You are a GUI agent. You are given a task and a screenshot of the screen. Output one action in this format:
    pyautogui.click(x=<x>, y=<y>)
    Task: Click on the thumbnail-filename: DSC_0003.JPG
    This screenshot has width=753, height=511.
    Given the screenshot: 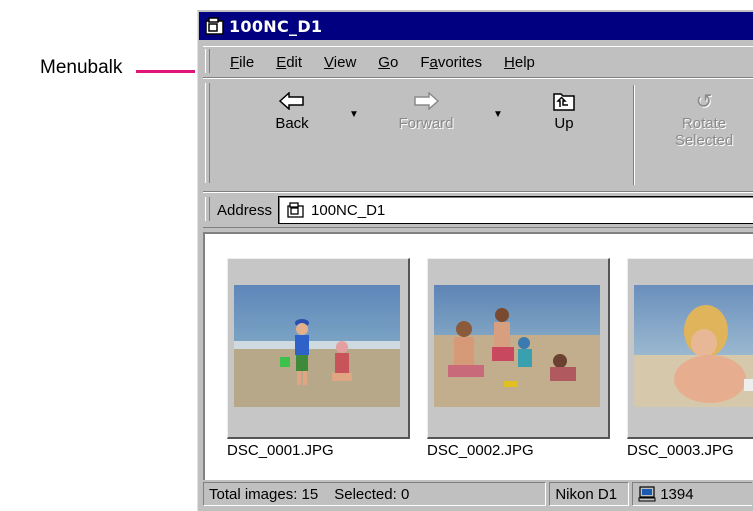 What is the action you would take?
    pyautogui.click(x=680, y=450)
    